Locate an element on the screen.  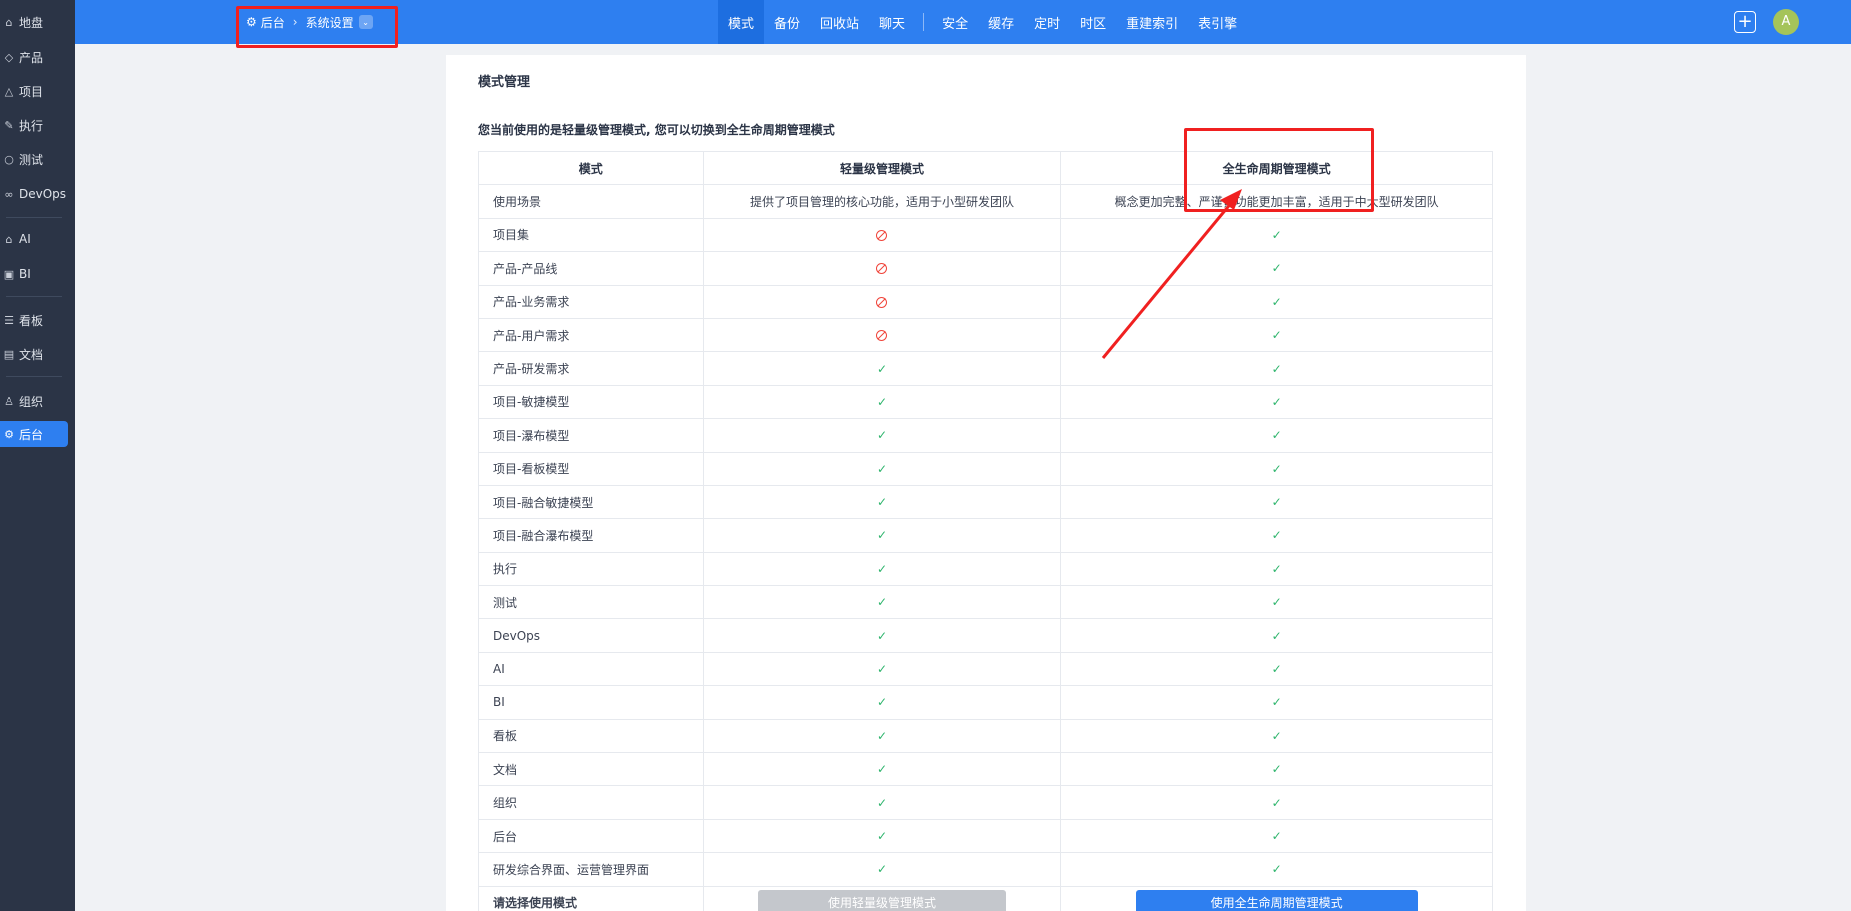
light-mode-support is located at coordinates (882, 268).